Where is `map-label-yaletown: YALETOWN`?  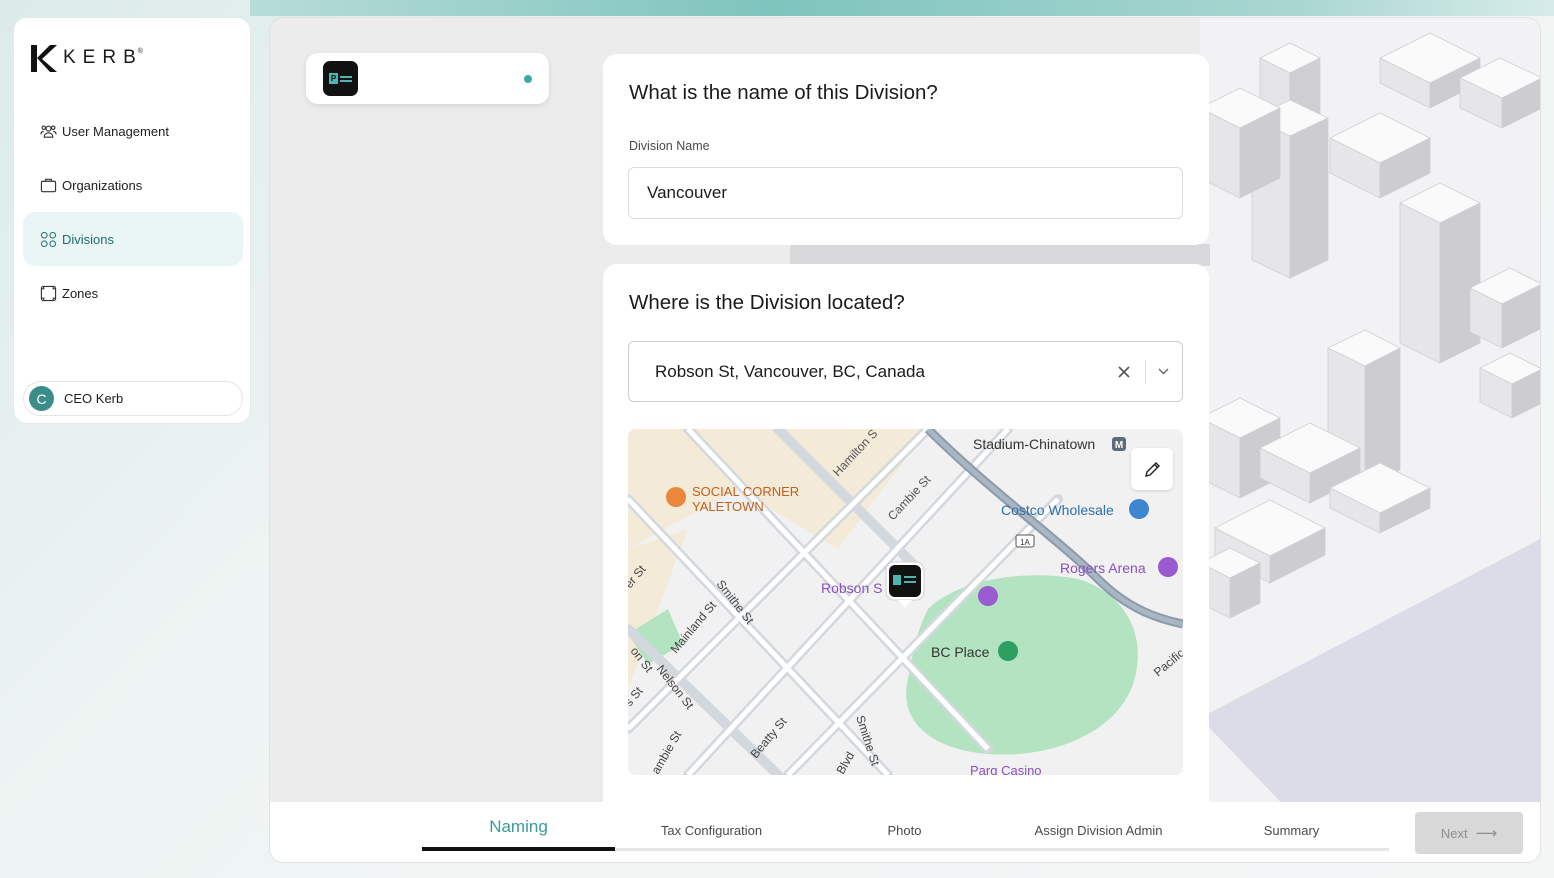
map-label-yaletown: YALETOWN is located at coordinates (728, 506).